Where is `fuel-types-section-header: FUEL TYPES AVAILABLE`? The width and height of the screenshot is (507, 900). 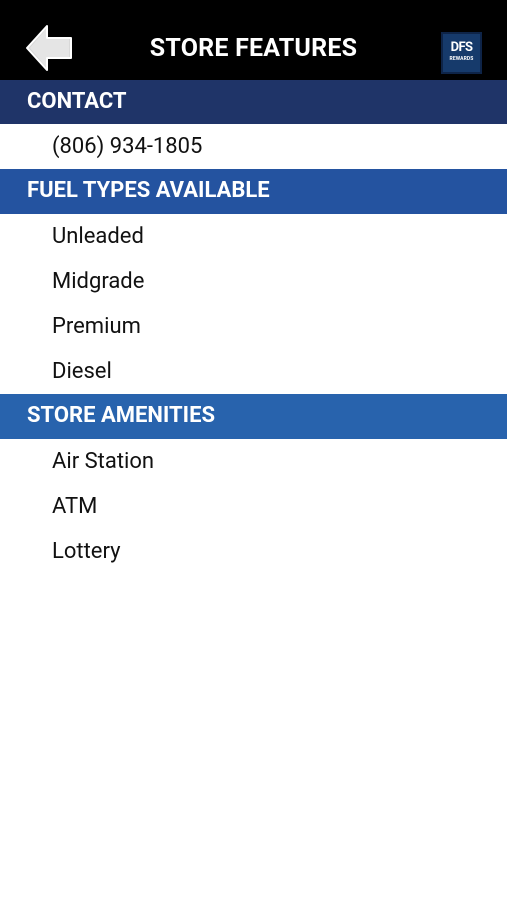
fuel-types-section-header: FUEL TYPES AVAILABLE is located at coordinates (253, 191).